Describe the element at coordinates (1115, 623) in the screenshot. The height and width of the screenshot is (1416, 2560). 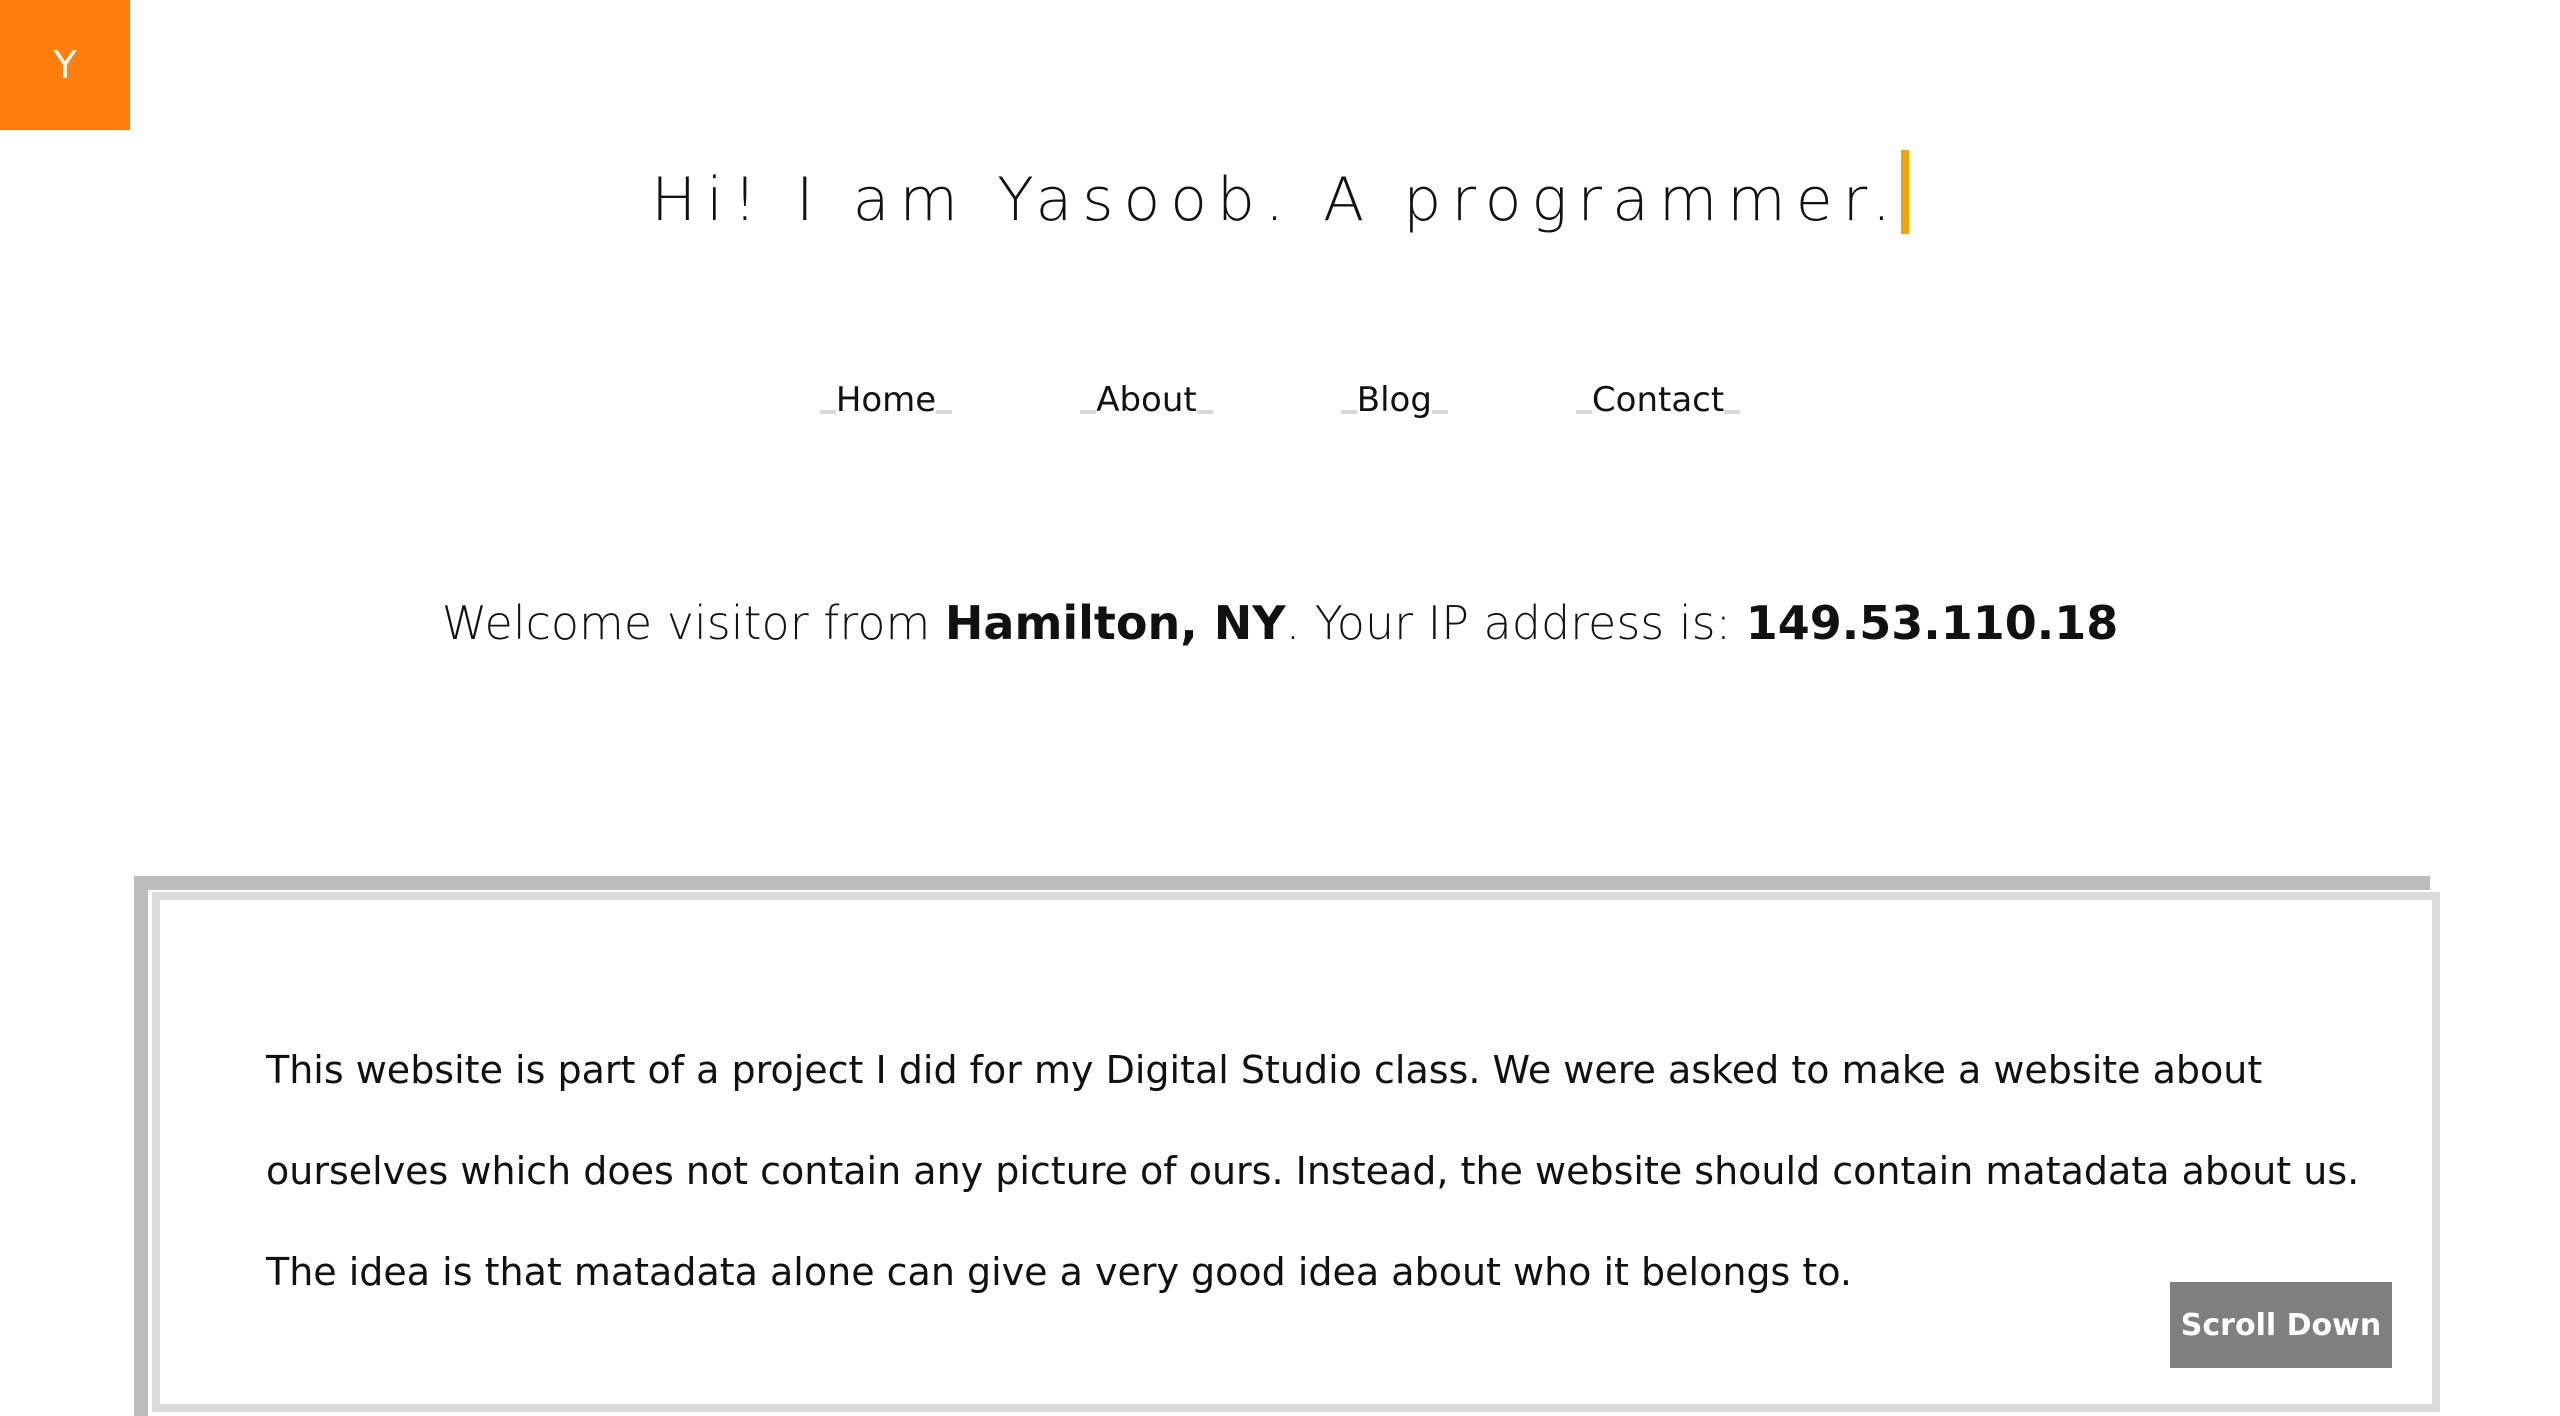
I see `visitor-location: Hamilton, NY` at that location.